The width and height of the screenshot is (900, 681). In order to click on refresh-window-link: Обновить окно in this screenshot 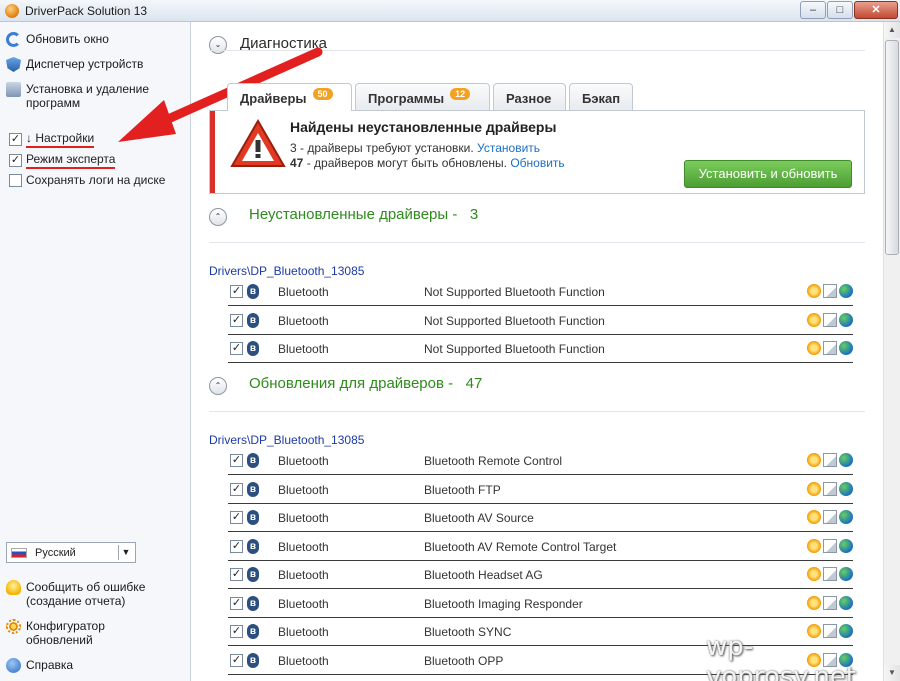, I will do `click(57, 39)`.